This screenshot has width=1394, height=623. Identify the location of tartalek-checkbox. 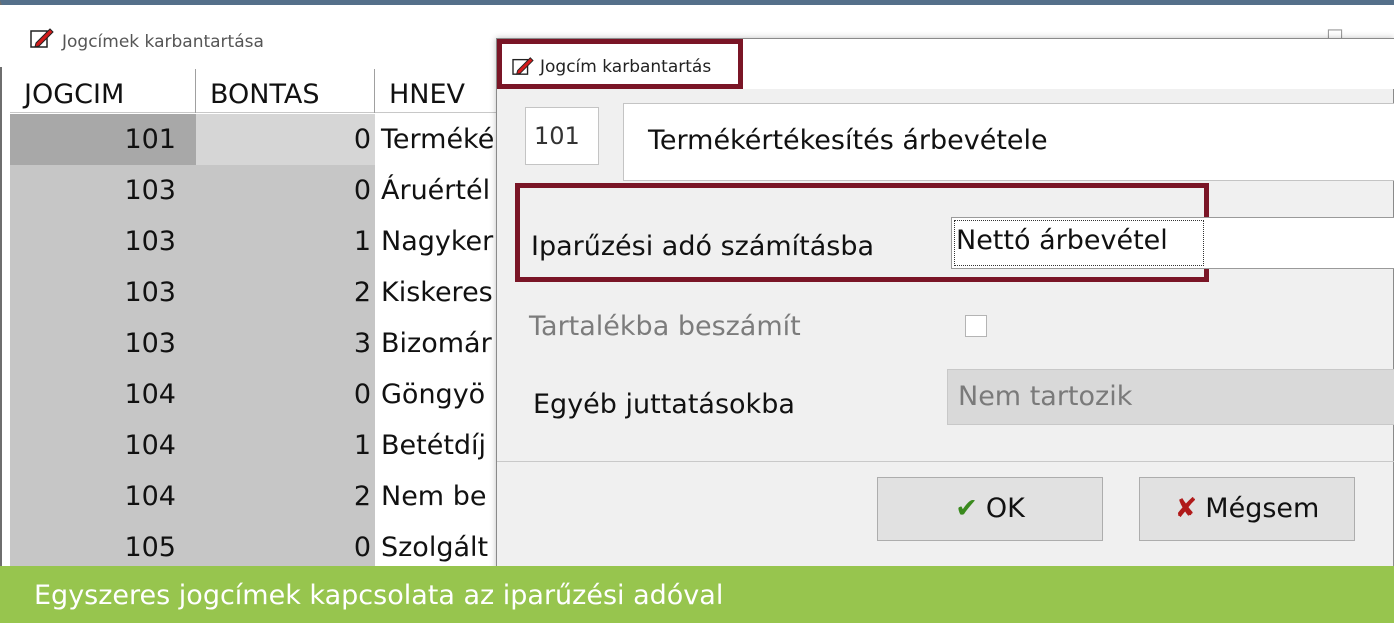
(976, 326).